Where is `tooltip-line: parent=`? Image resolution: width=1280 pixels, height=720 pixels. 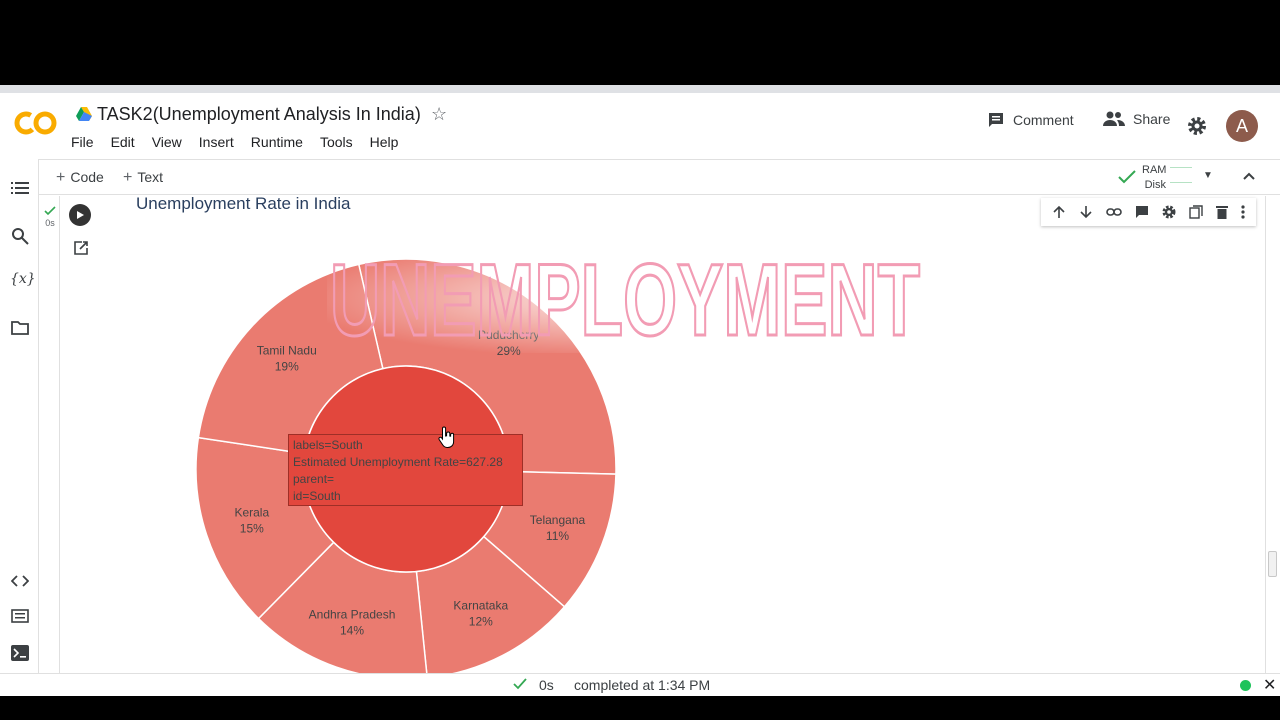 tooltip-line: parent= is located at coordinates (314, 479).